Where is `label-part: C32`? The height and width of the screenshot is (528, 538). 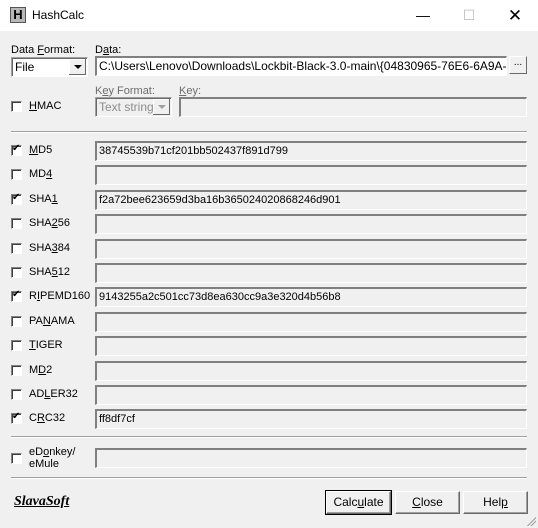
label-part: C32 is located at coordinates (55, 418).